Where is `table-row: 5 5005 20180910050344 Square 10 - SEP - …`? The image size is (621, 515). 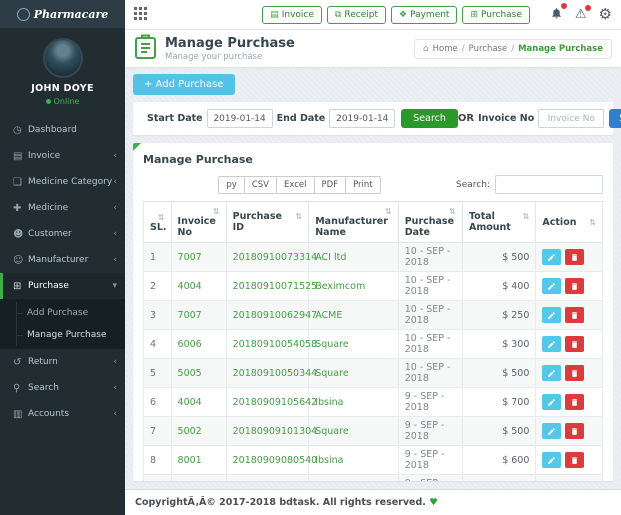 table-row: 5 5005 20180910050344 Square 10 - SEP - … is located at coordinates (373, 373).